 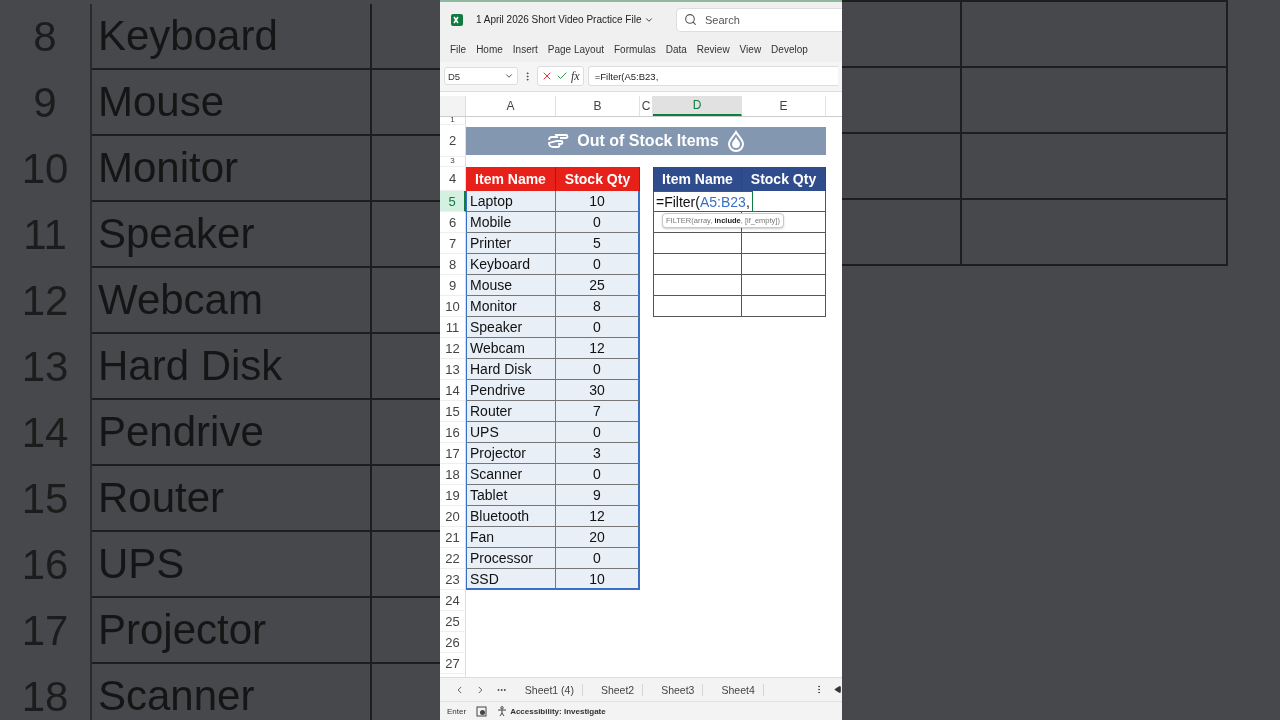 What do you see at coordinates (837, 690) in the screenshot?
I see `scroll-left-icon` at bounding box center [837, 690].